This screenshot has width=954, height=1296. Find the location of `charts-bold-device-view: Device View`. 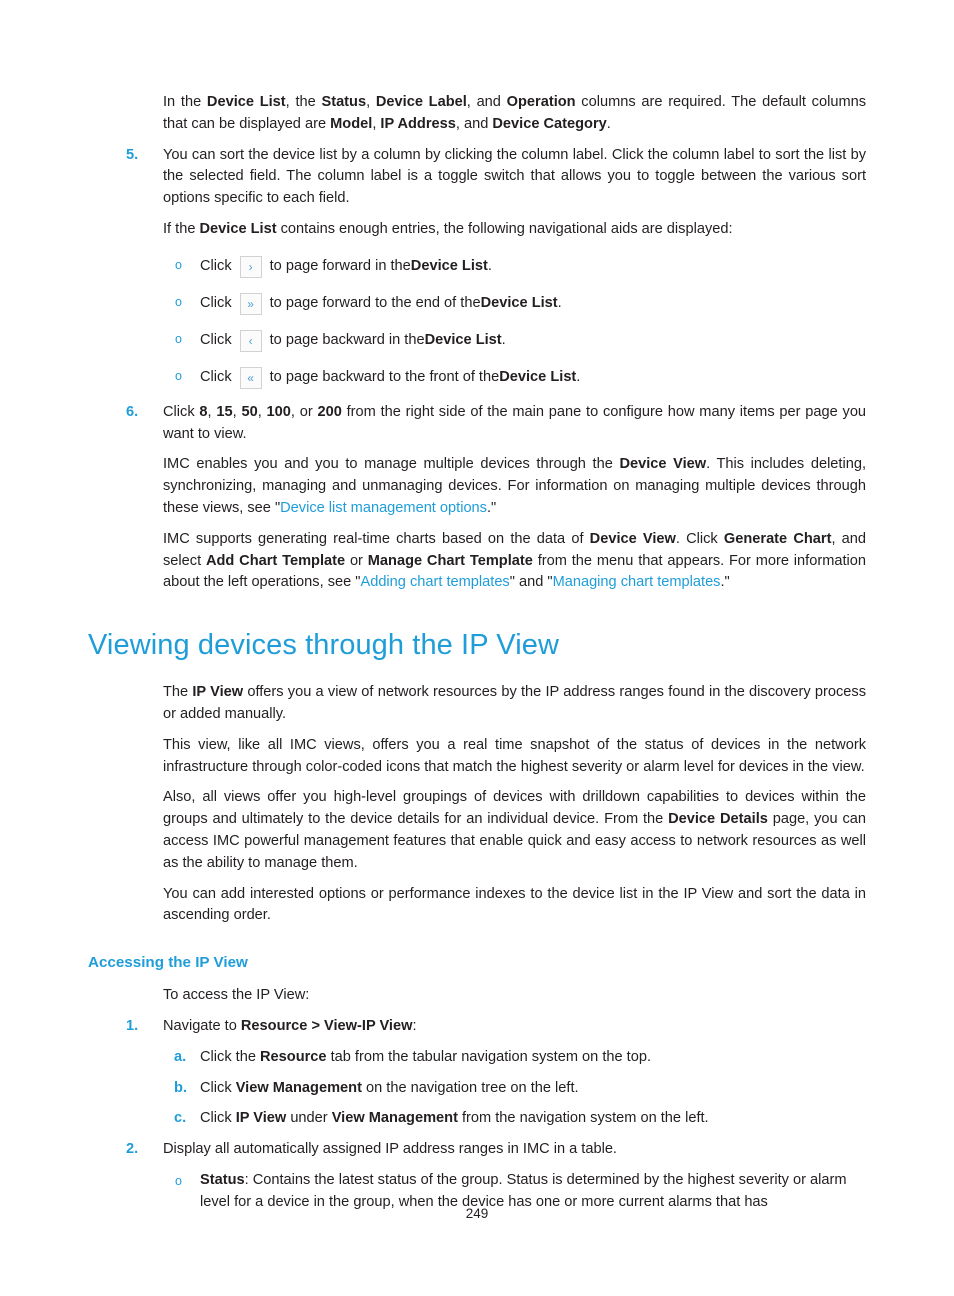

charts-bold-device-view: Device View is located at coordinates (632, 538).